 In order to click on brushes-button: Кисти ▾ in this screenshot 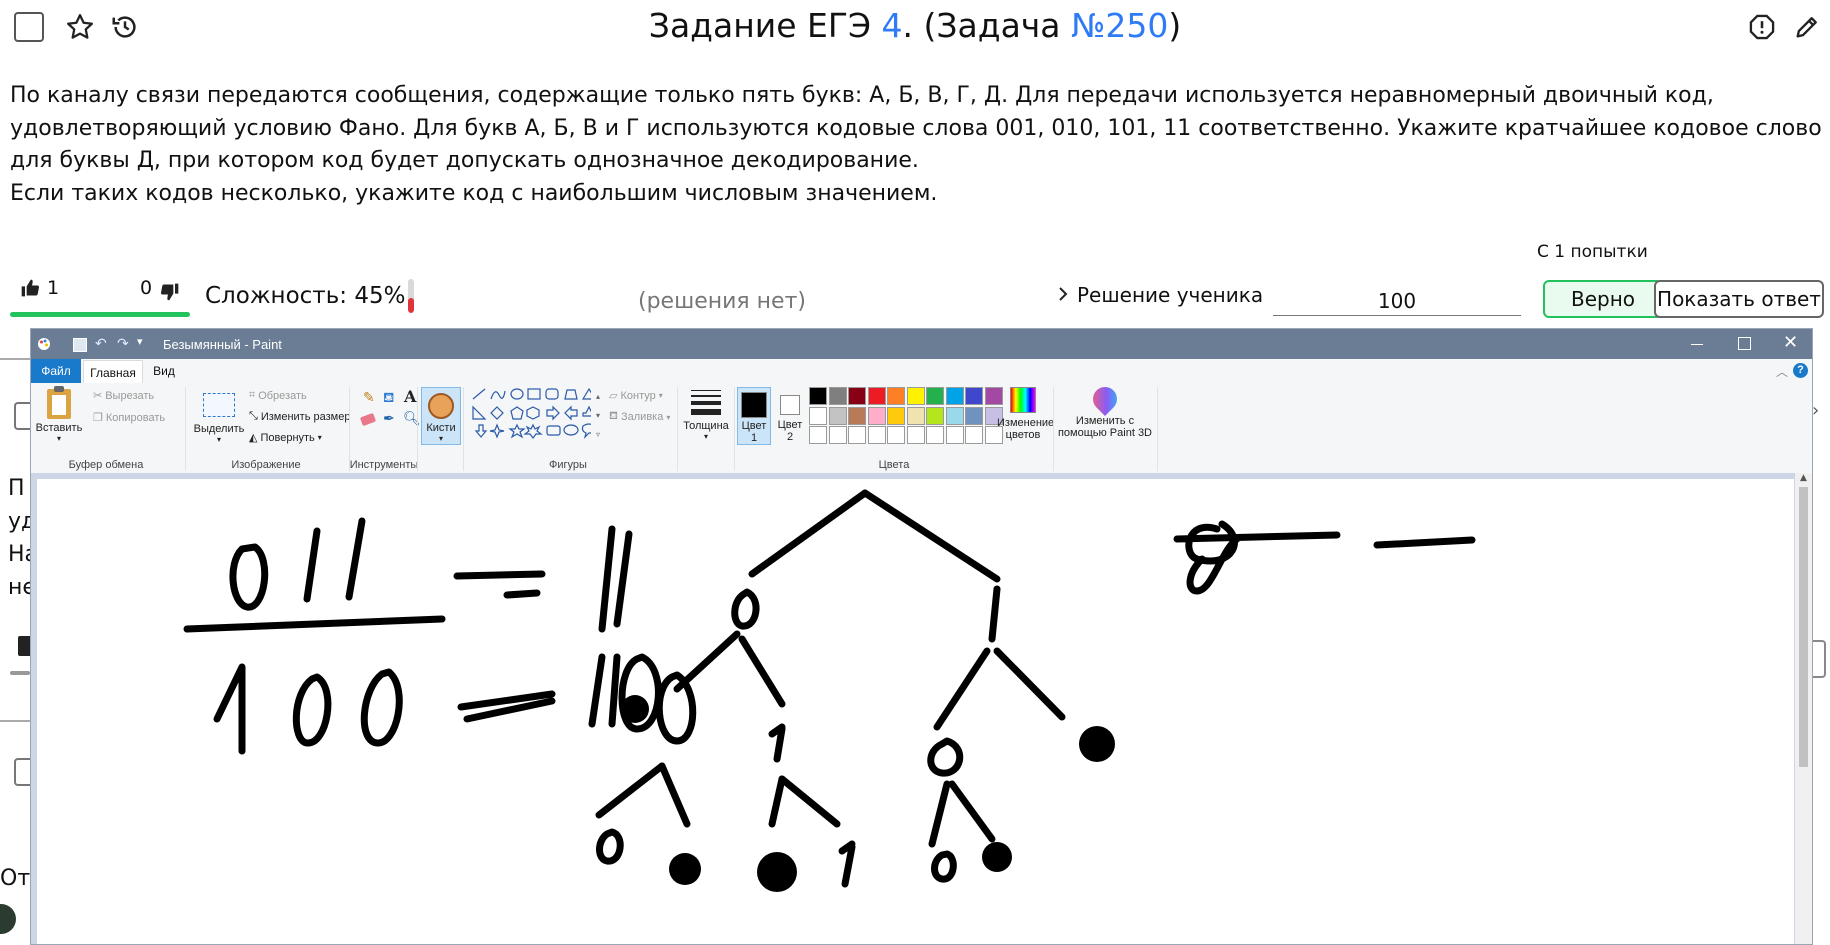, I will do `click(441, 416)`.